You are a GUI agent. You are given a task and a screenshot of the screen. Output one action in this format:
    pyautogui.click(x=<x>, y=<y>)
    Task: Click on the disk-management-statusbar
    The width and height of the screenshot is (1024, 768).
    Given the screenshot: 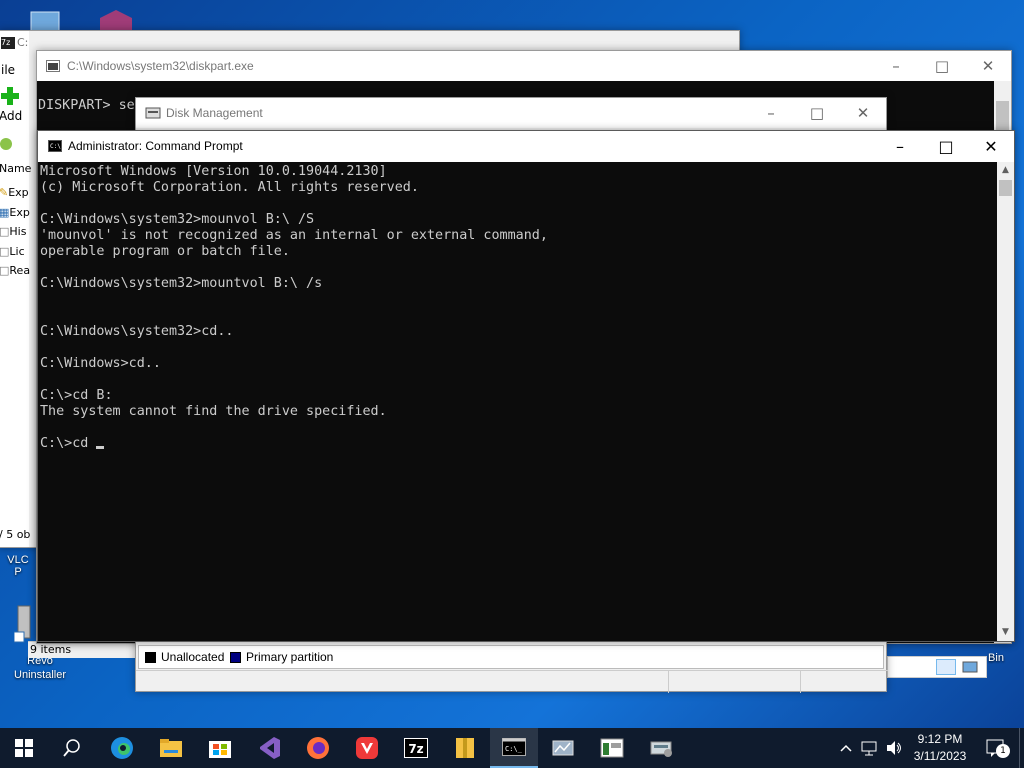 What is the action you would take?
    pyautogui.click(x=512, y=681)
    